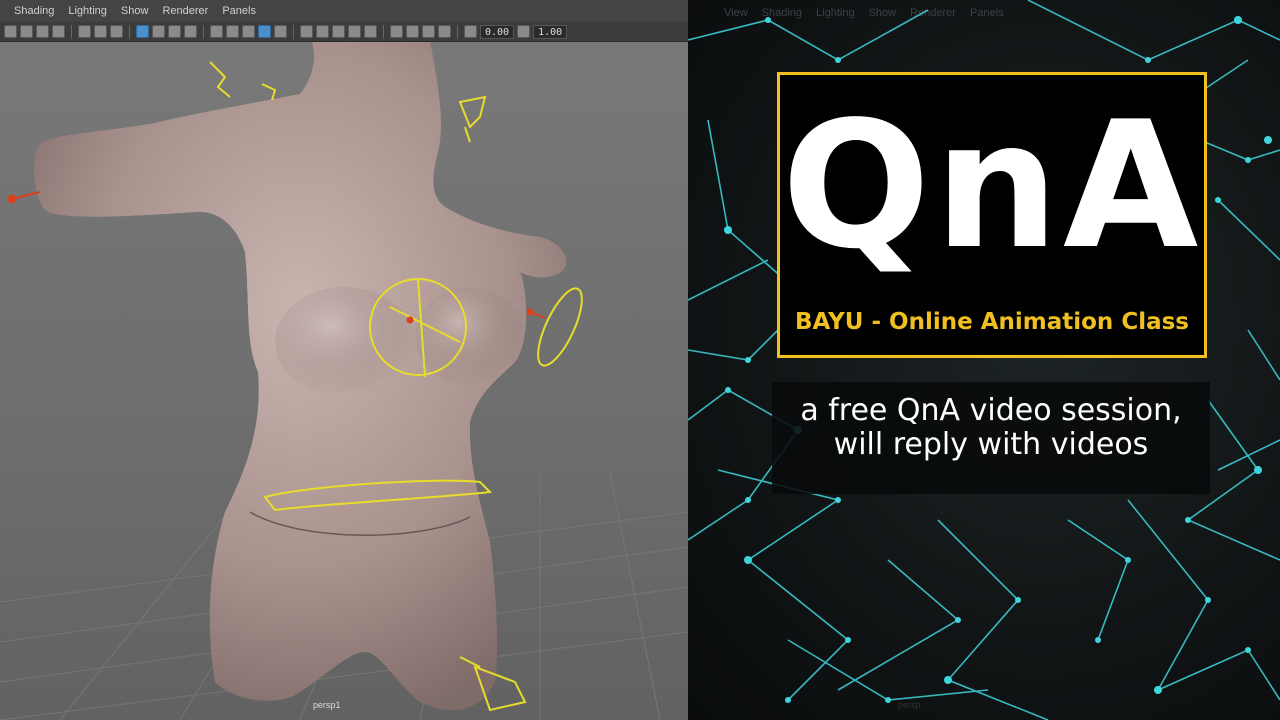 This screenshot has width=1280, height=720. I want to click on exposure-field: 0.00, so click(497, 31).